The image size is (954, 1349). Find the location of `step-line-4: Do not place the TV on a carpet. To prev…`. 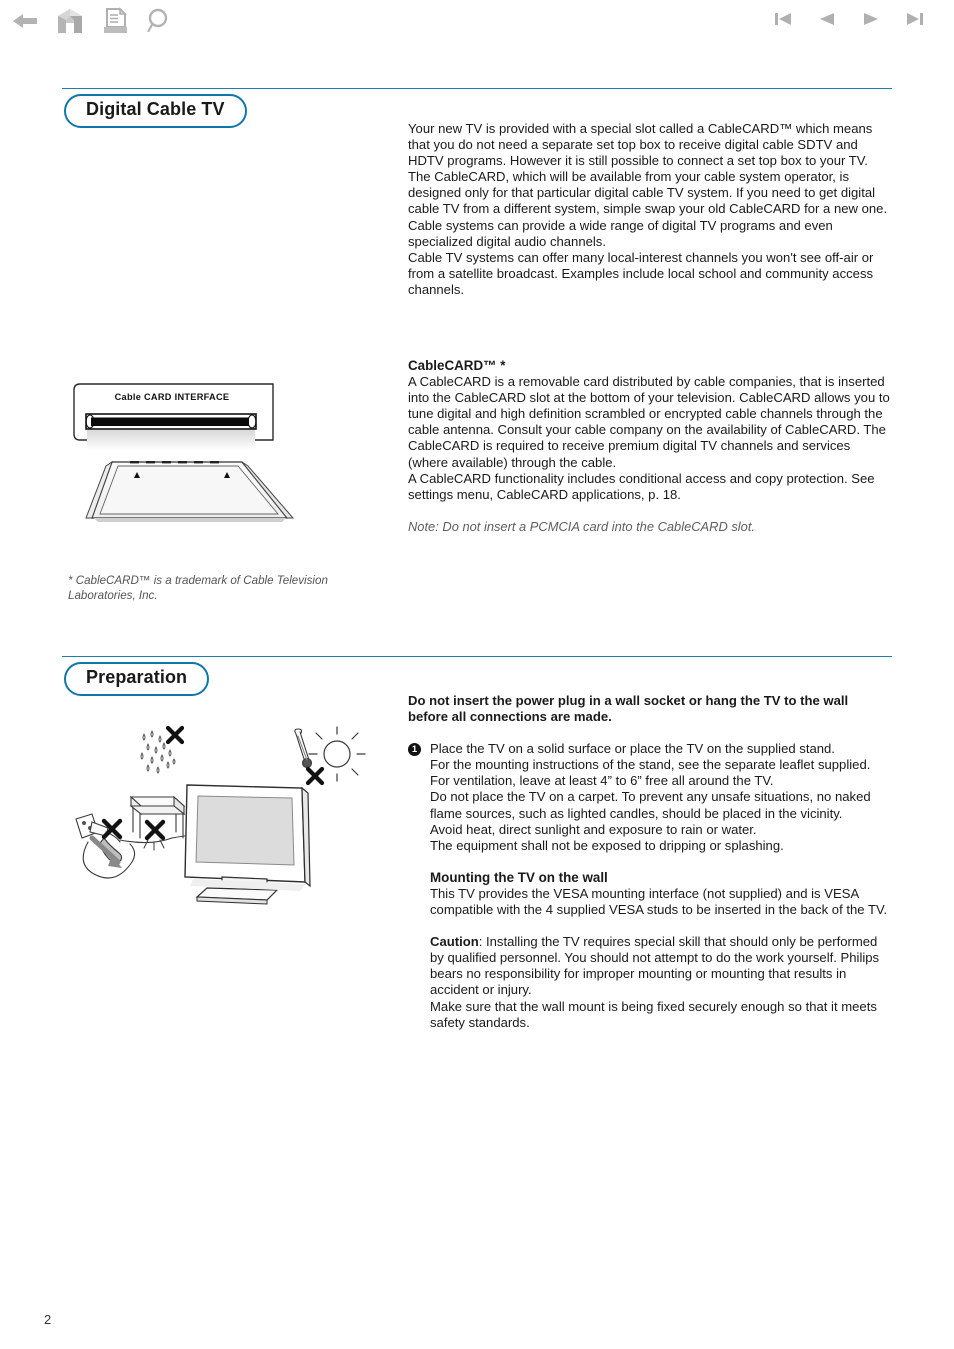

step-line-4: Do not place the TV on a carpet. To prev… is located at coordinates (650, 805).